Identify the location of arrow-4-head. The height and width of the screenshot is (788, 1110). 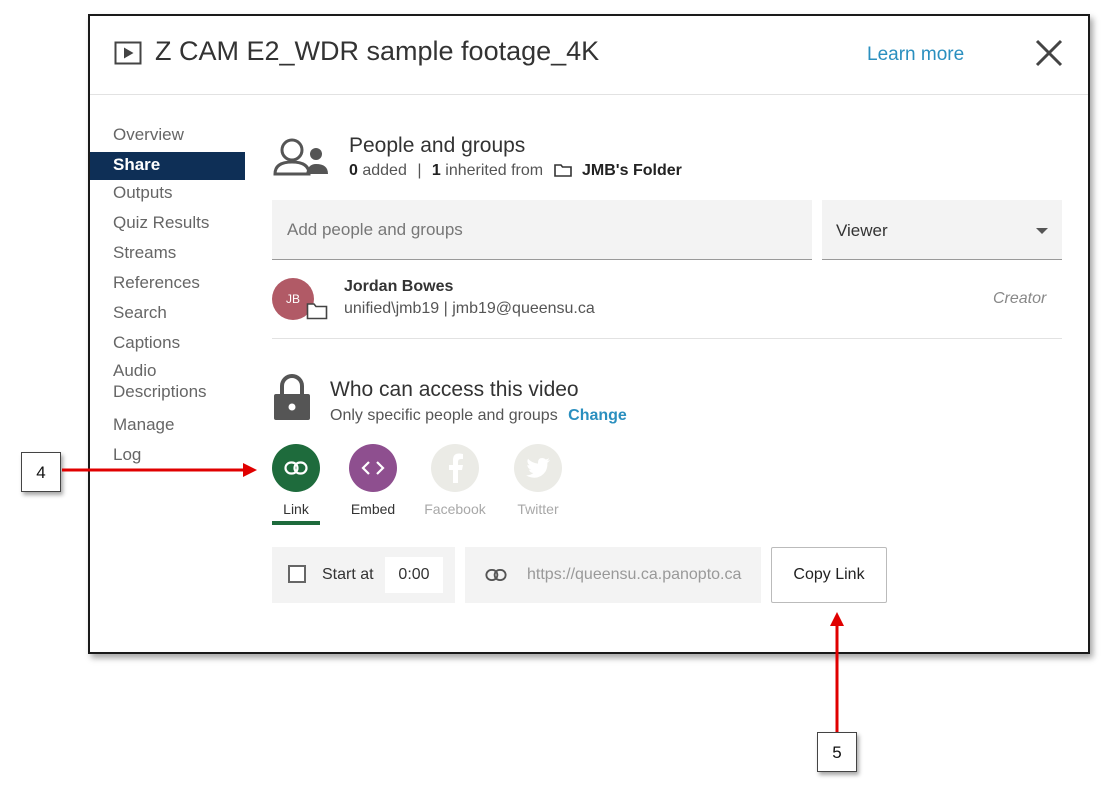
(250, 470).